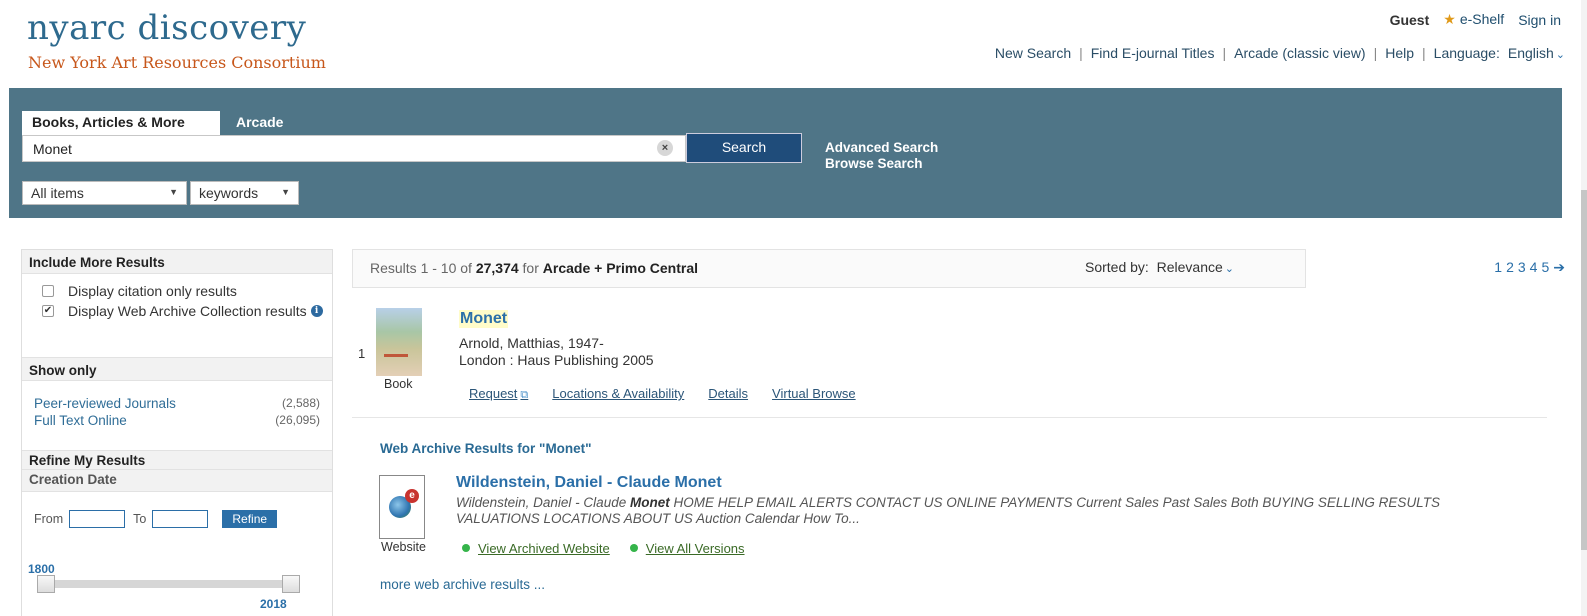  I want to click on scrollbar, so click(1584, 308).